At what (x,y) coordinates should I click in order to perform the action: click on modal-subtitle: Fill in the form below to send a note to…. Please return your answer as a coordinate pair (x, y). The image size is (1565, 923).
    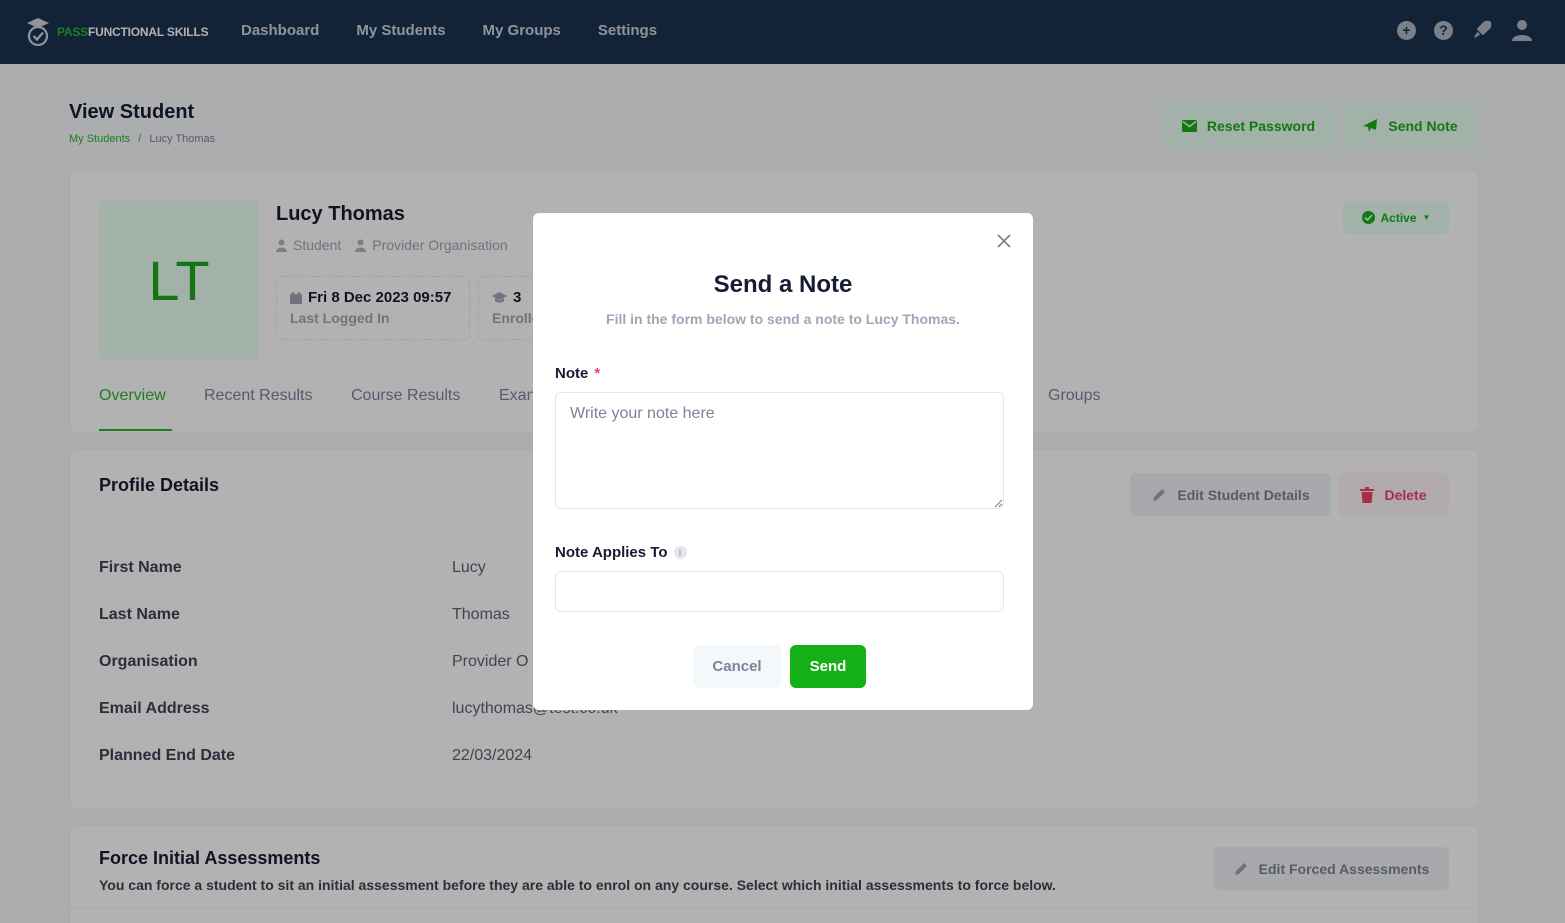
    Looking at the image, I should click on (783, 319).